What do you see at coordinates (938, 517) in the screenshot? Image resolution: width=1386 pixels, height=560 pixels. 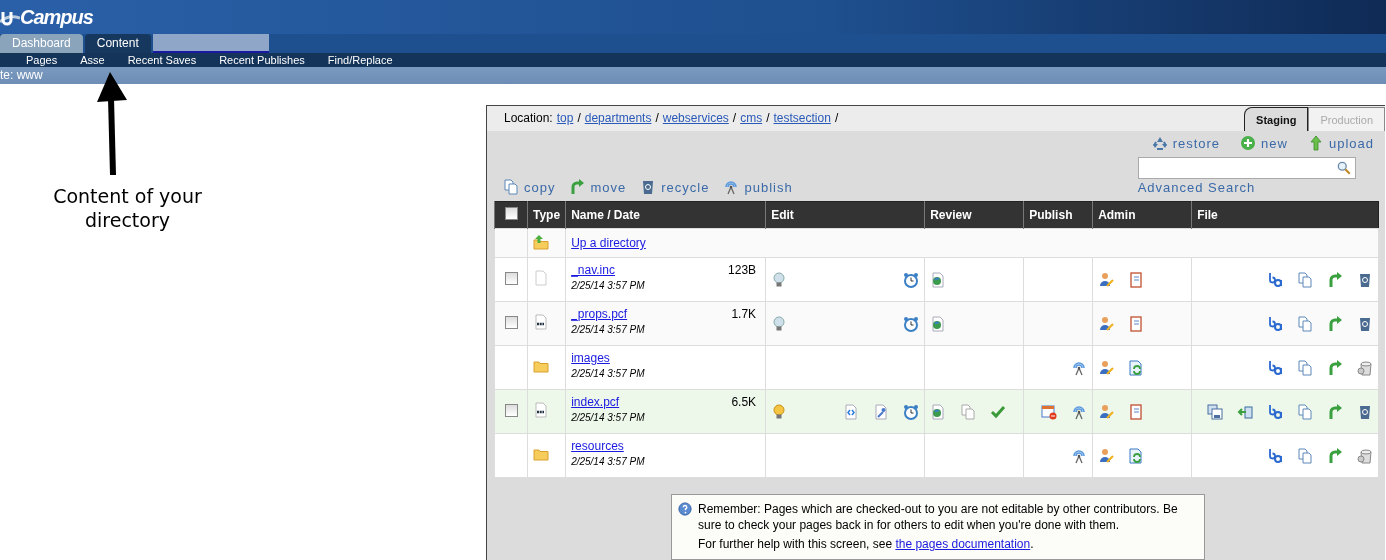 I see `notice-text: Remember: Pages which are checked-out to you are not editable by other contributors. Be sure to check your pages back in for others to edit when you're done with them.` at bounding box center [938, 517].